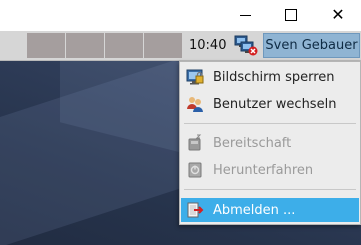 This screenshot has height=245, width=361. I want to click on menu-item-label: Bereitschaft, so click(252, 143).